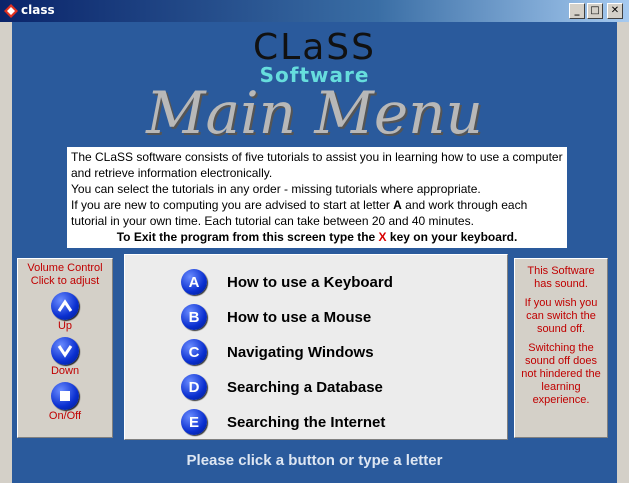 This screenshot has width=629, height=483. What do you see at coordinates (65, 416) in the screenshot?
I see `volume-onoff-label: On/Off` at bounding box center [65, 416].